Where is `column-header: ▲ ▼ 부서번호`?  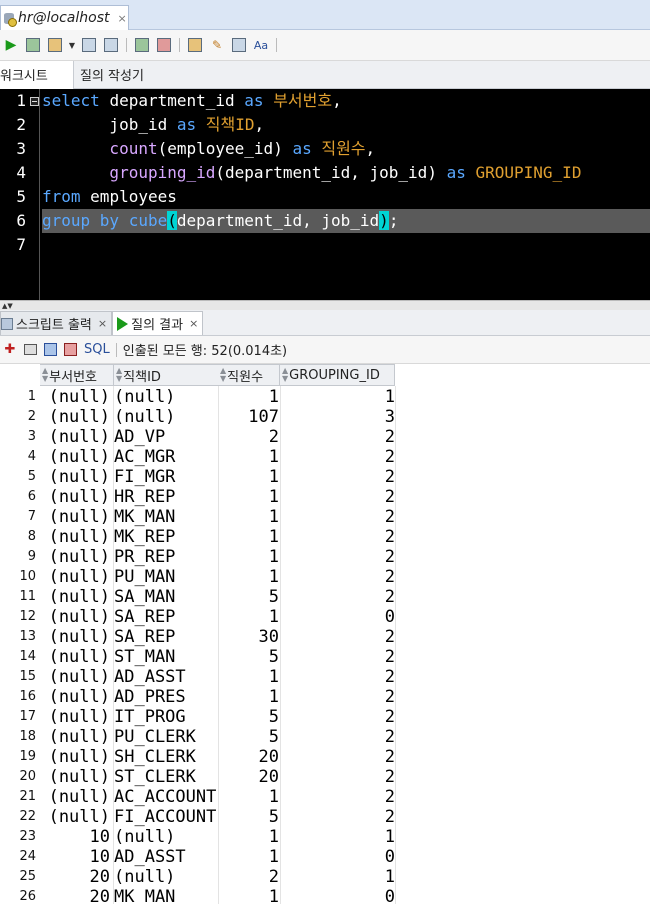 column-header: ▲ ▼ 부서번호 is located at coordinates (77, 375).